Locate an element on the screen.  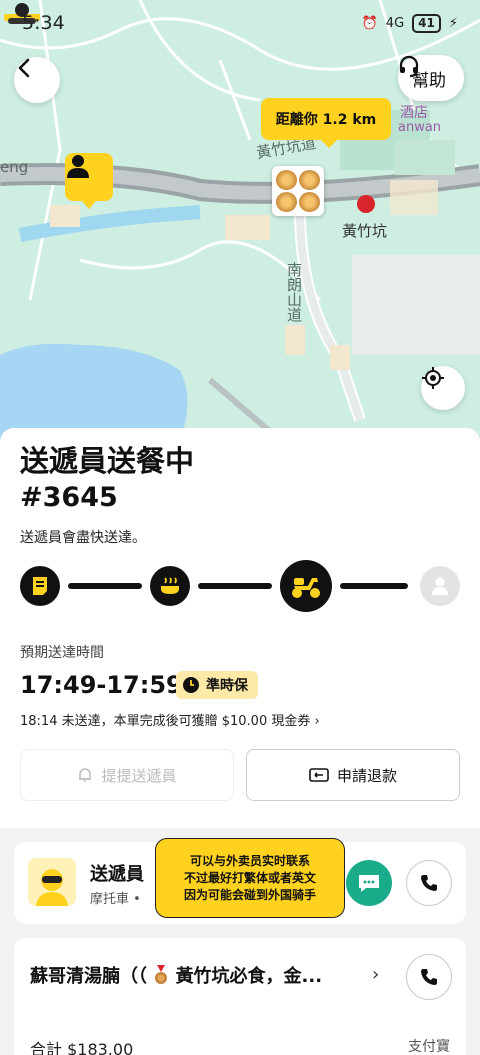
refund-icon is located at coordinates (319, 775).